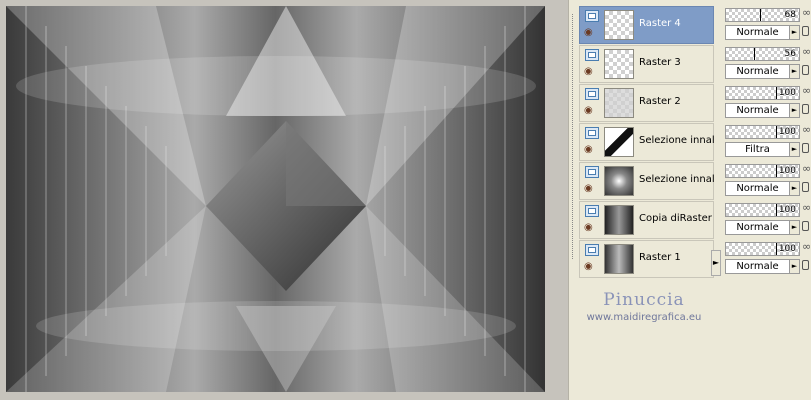 Image resolution: width=811 pixels, height=400 pixels. I want to click on blend-mode-select: Filtra ►, so click(762, 149).